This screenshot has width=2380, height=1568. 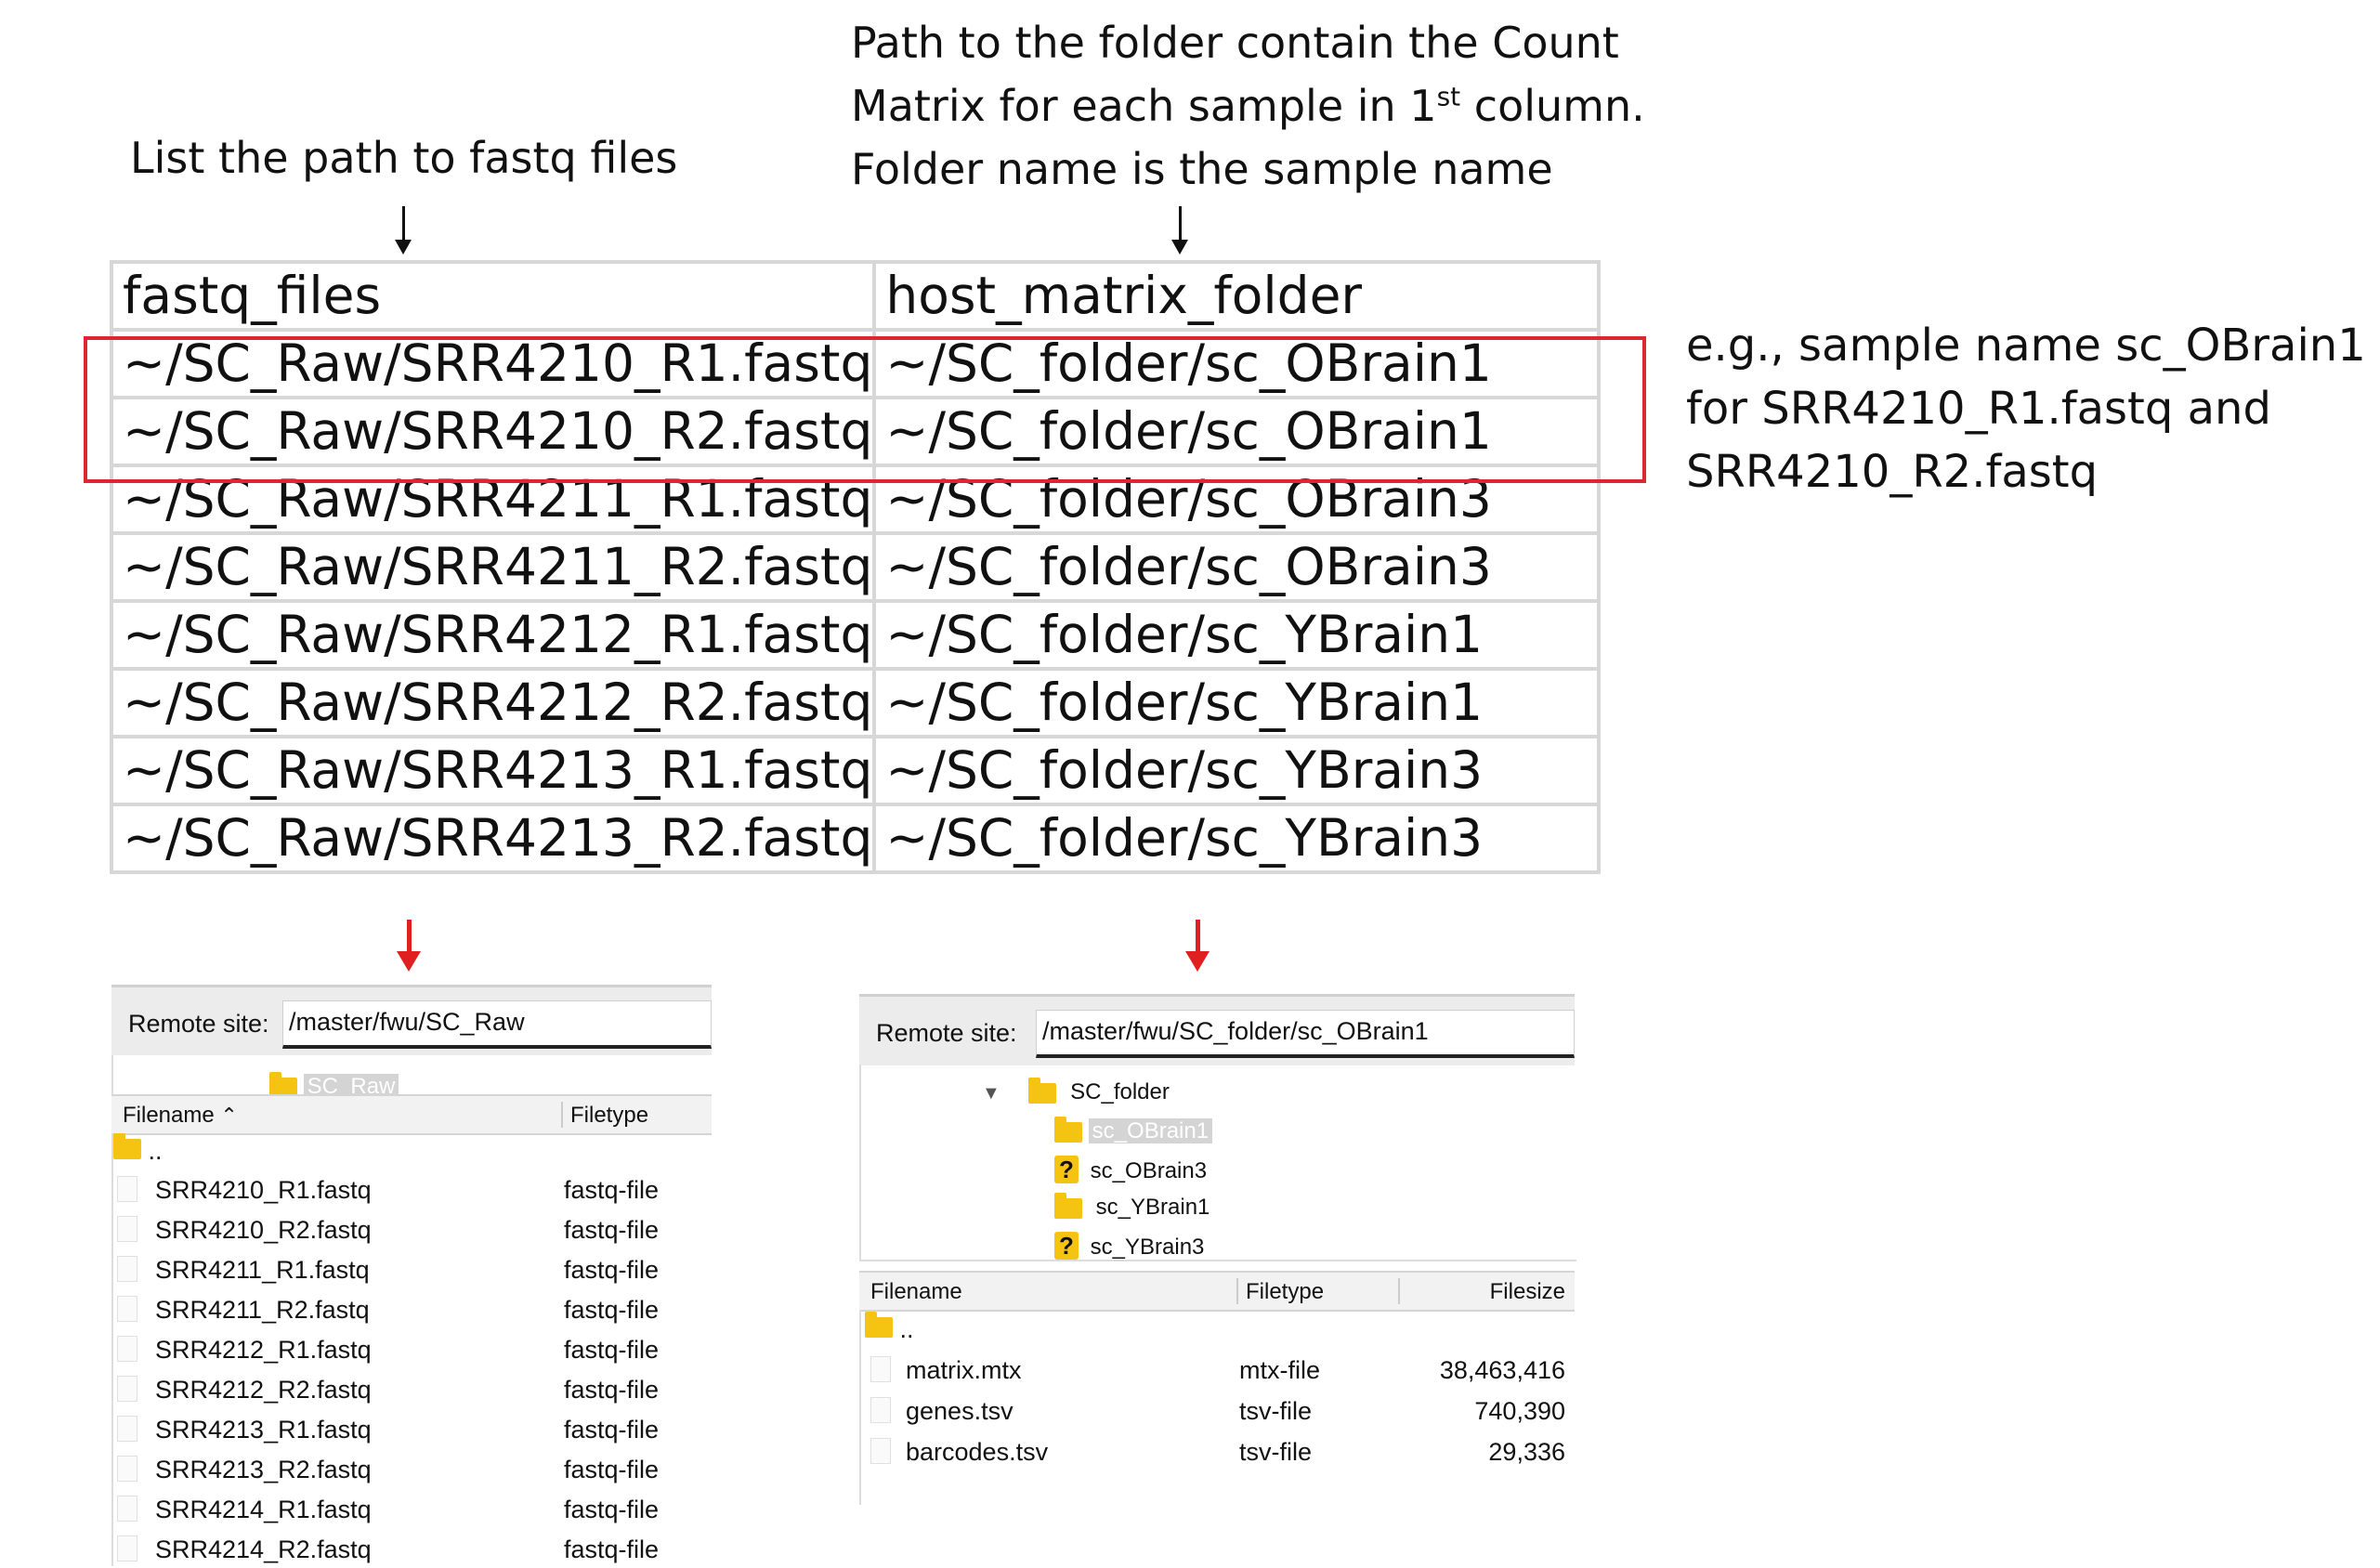 What do you see at coordinates (1217, 1291) in the screenshot?
I see `right-list-header: Filename Filetype Filesize` at bounding box center [1217, 1291].